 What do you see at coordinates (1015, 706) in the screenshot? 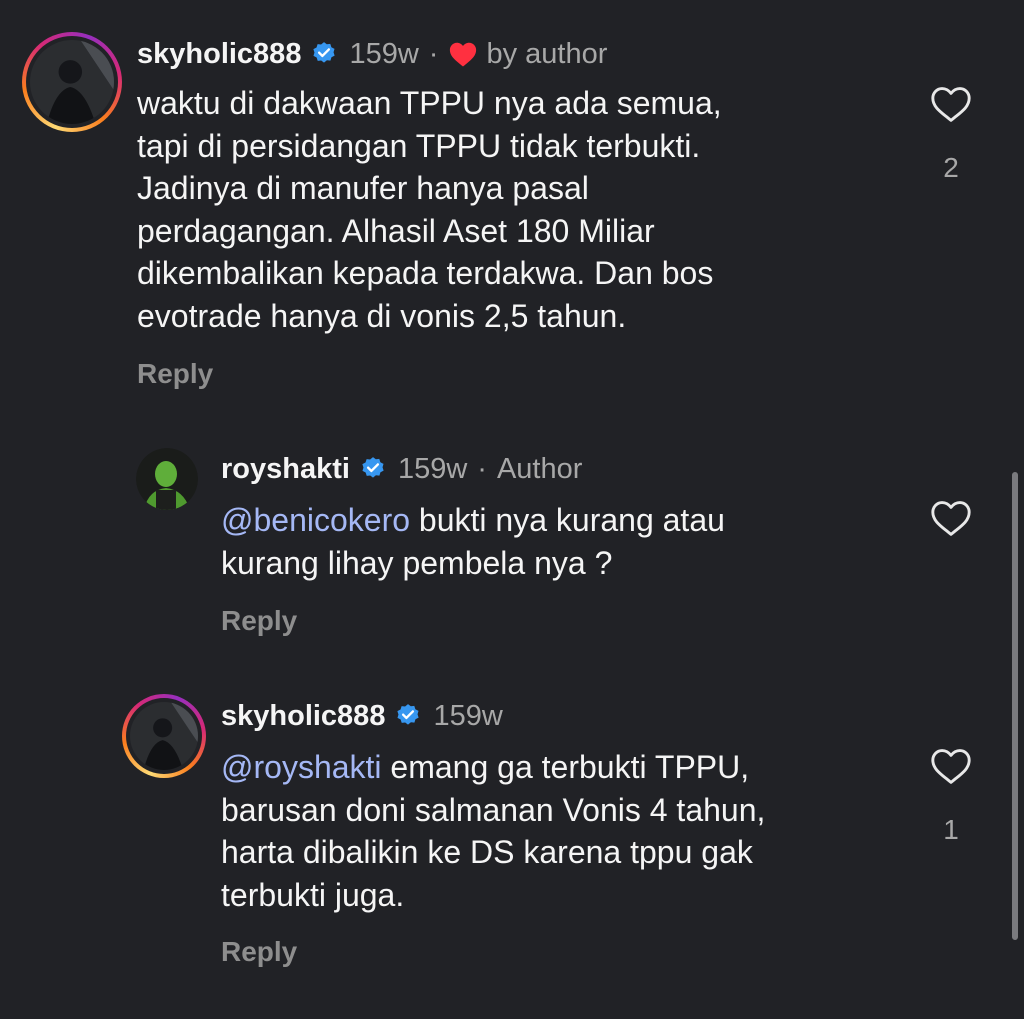
I see `scrollbar` at bounding box center [1015, 706].